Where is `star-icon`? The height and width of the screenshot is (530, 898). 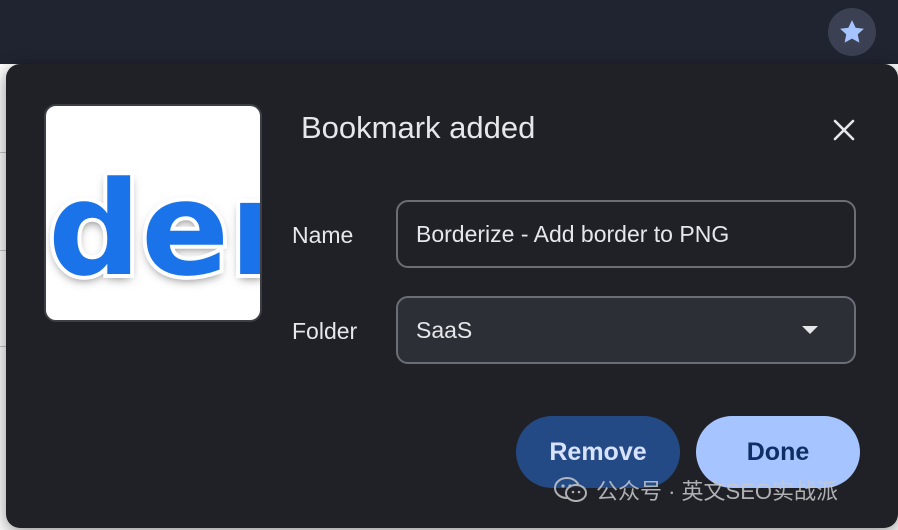
star-icon is located at coordinates (852, 31).